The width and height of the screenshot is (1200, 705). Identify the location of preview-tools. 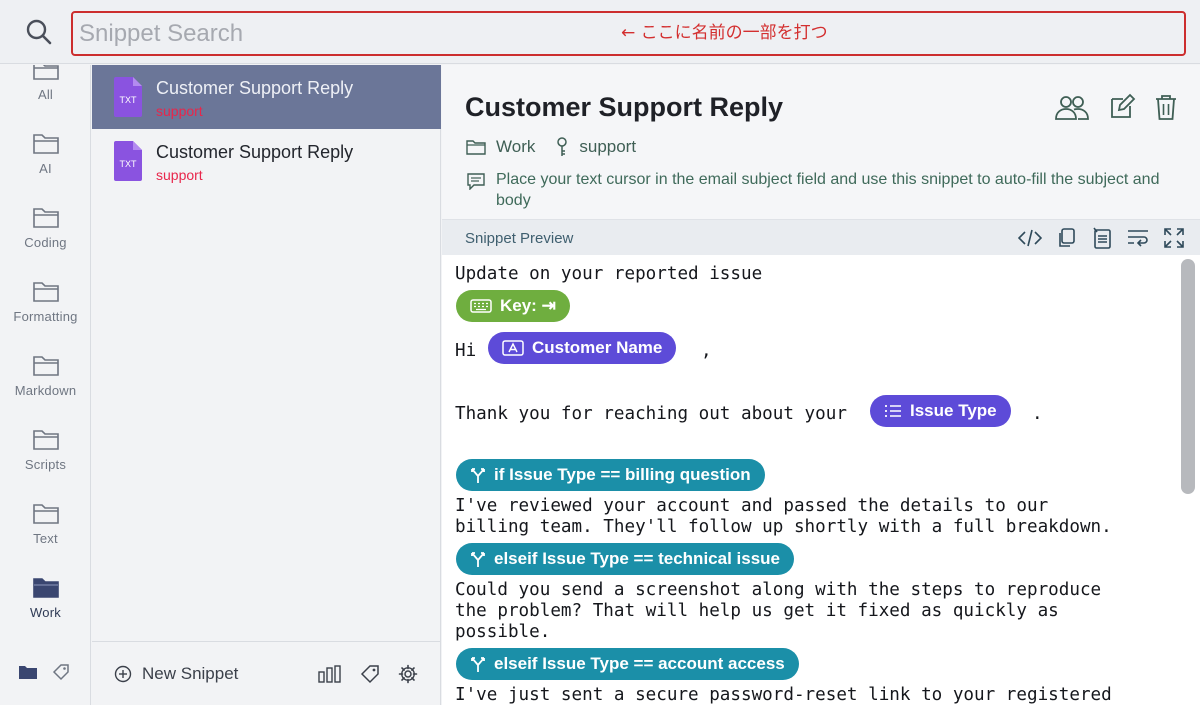
(1102, 238).